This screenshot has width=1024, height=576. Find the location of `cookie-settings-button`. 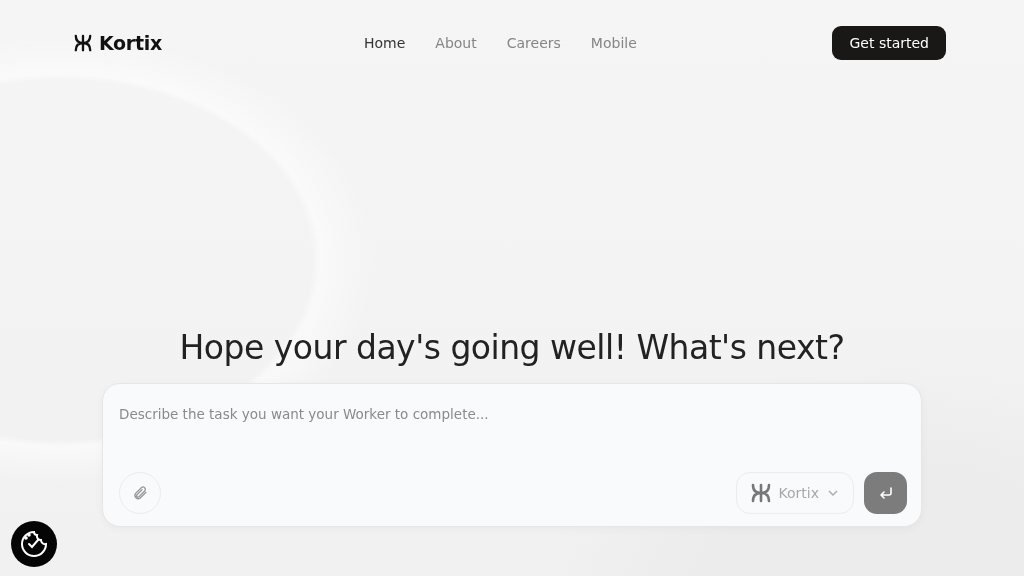

cookie-settings-button is located at coordinates (34, 544).